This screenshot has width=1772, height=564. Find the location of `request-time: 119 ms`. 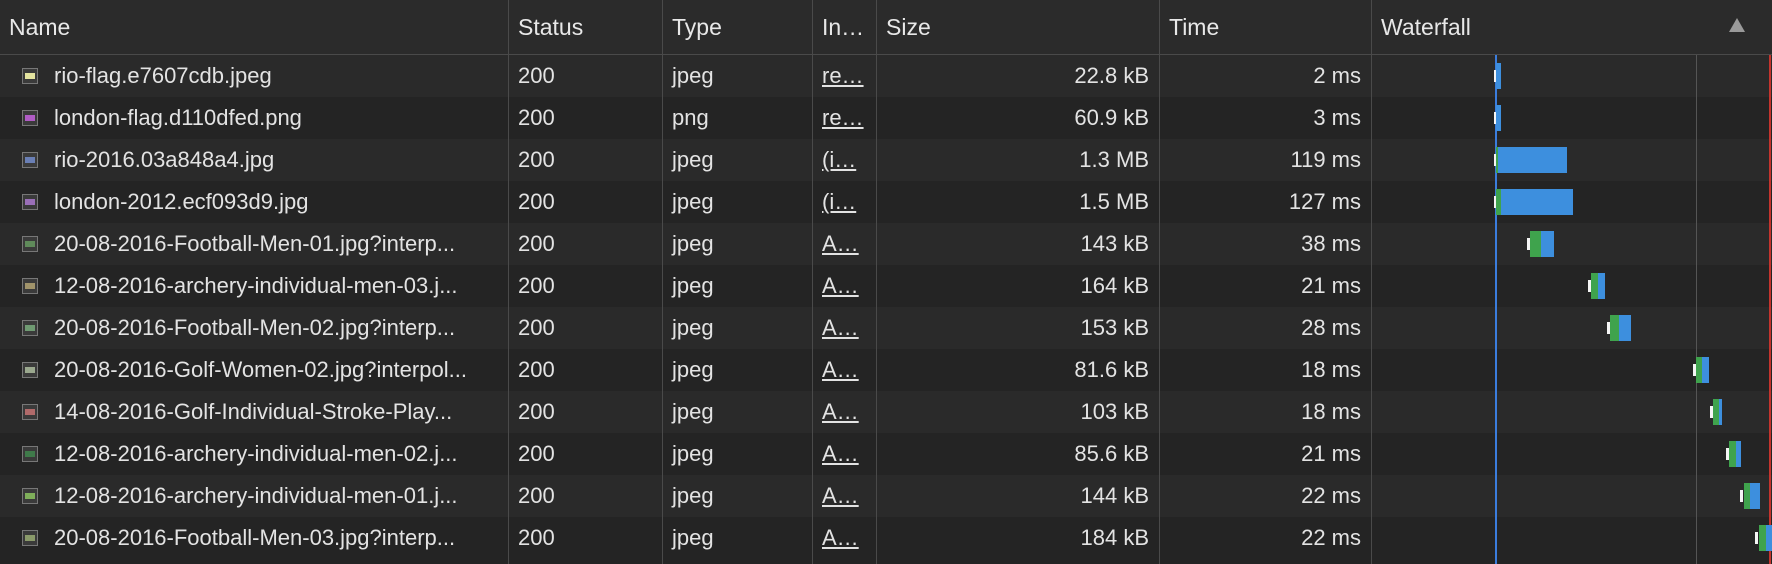

request-time: 119 ms is located at coordinates (1325, 159).